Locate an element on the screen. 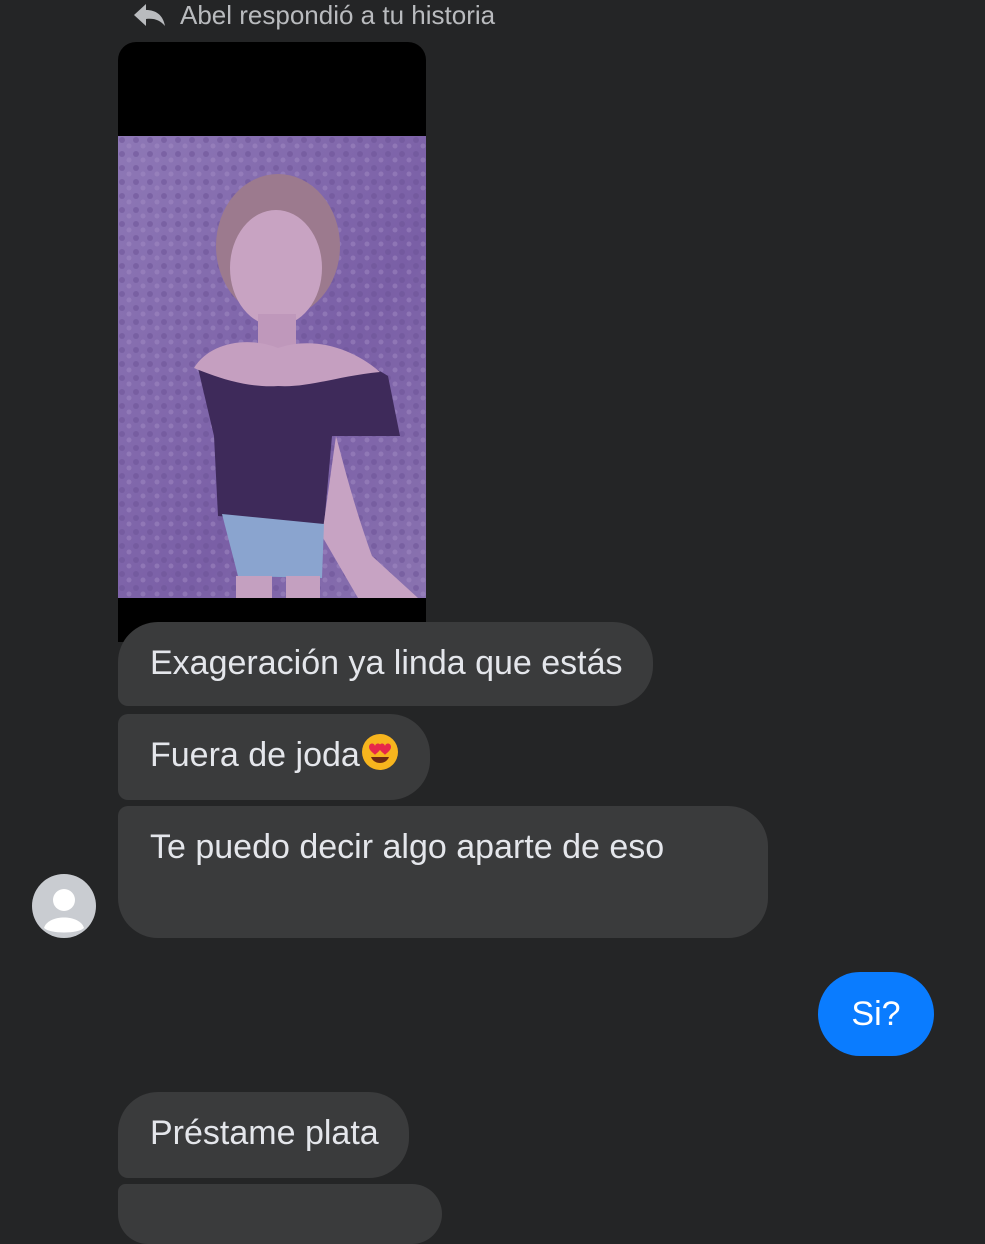  received-message: Fuera de joda is located at coordinates (274, 757).